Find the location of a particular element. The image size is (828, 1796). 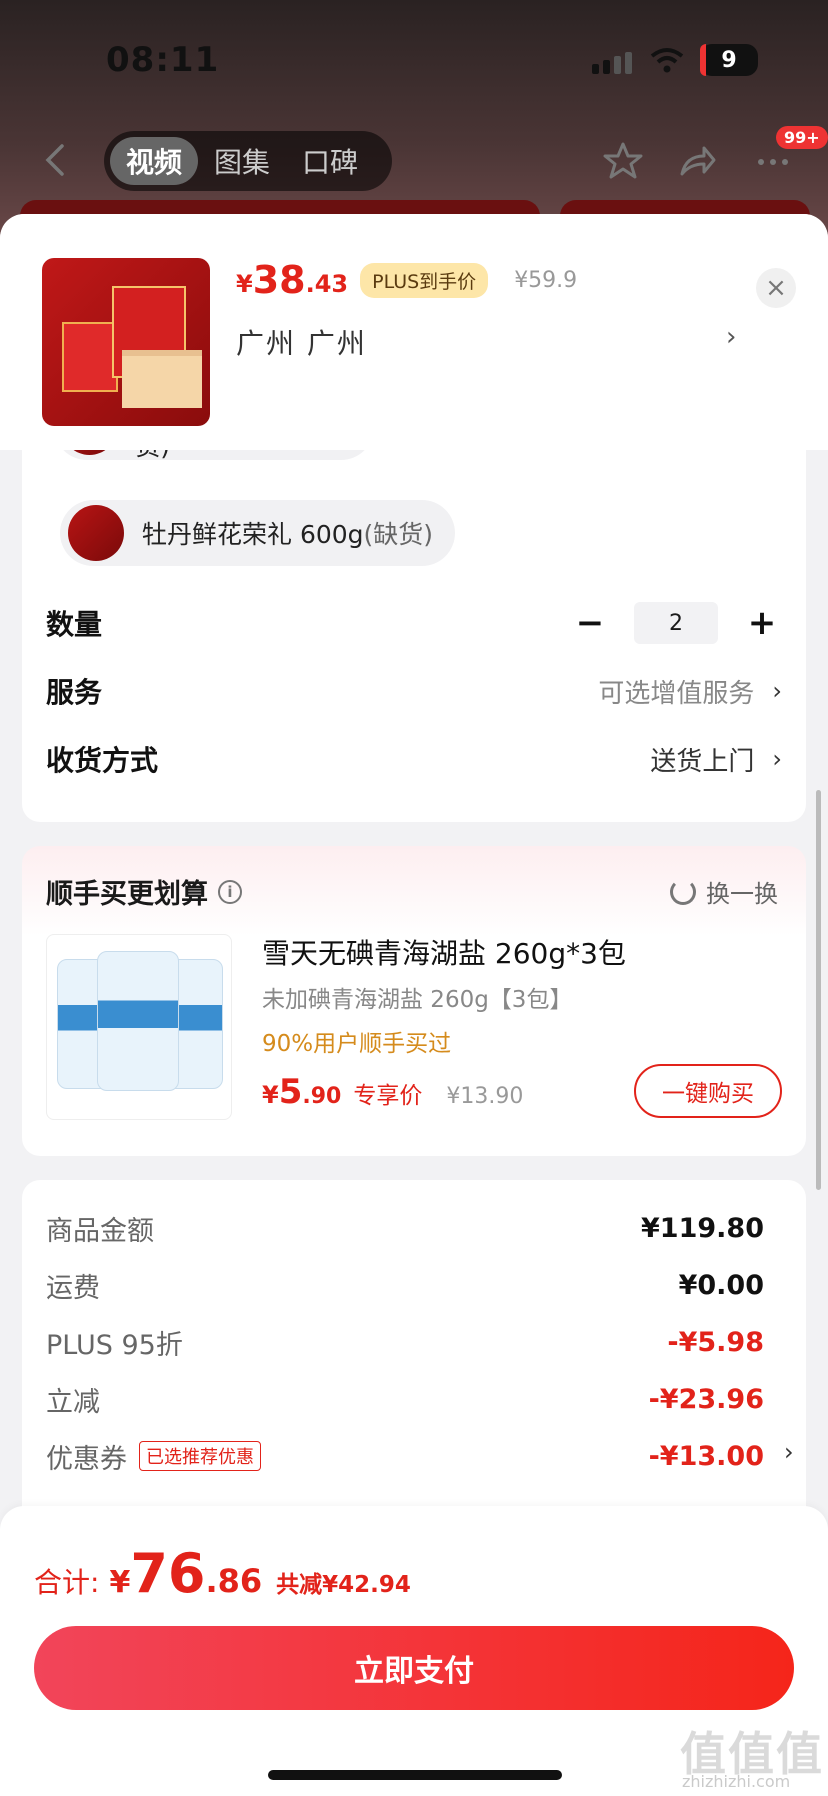

total-symbol: ¥ is located at coordinates (120, 1582).